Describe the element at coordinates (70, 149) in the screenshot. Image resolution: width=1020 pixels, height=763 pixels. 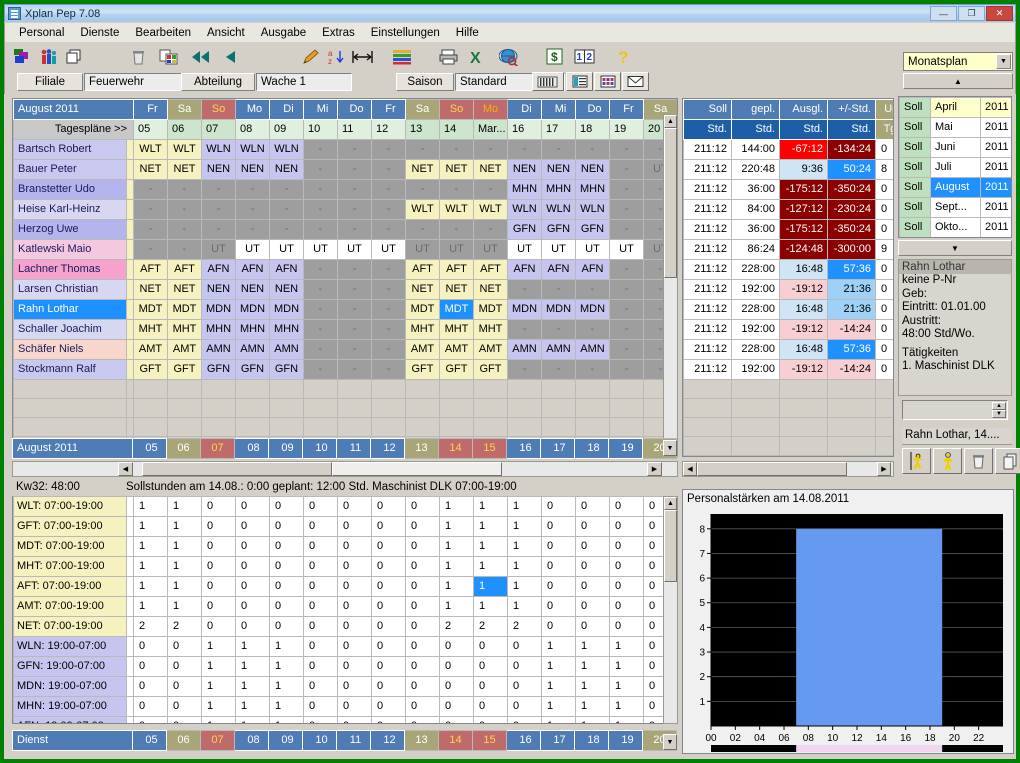
I see `employee-name-cell: Bartsch Robert` at that location.